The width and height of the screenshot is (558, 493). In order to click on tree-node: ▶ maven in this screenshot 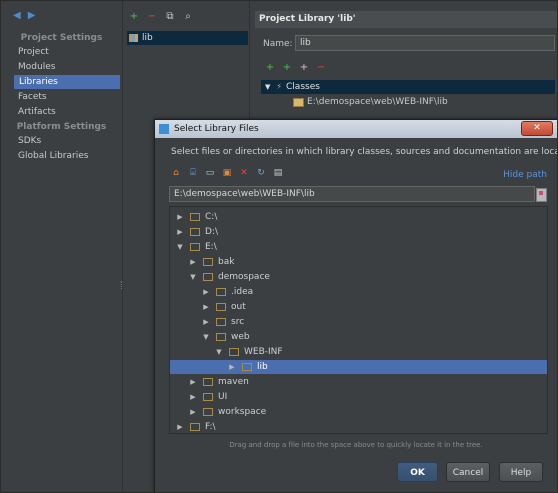, I will do `click(358, 382)`.